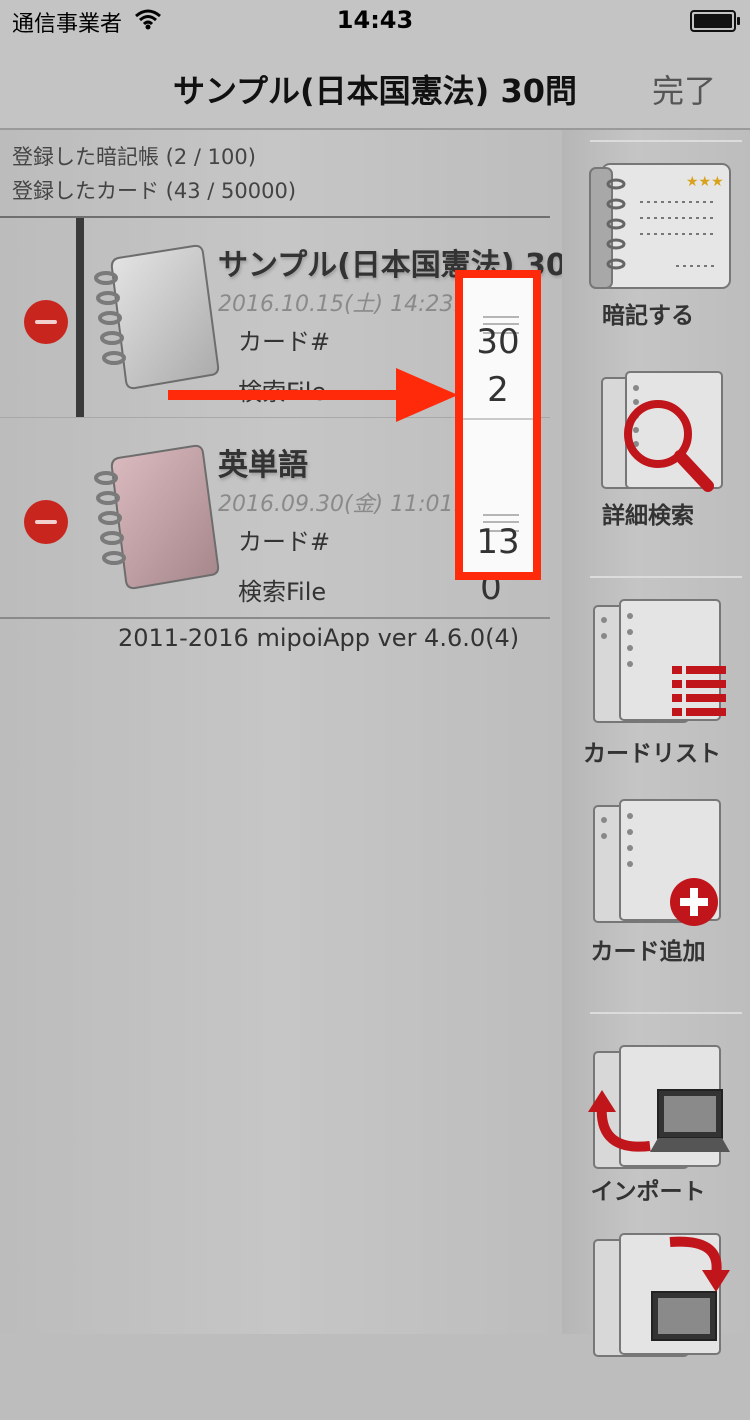  I want to click on add-card-label: カード追加, so click(648, 952).